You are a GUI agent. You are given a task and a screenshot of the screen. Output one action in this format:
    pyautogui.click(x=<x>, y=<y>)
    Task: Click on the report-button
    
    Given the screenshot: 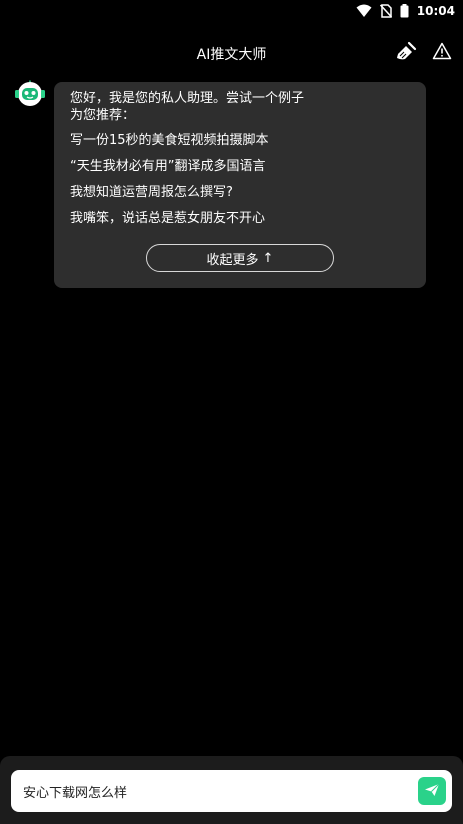 What is the action you would take?
    pyautogui.click(x=442, y=53)
    